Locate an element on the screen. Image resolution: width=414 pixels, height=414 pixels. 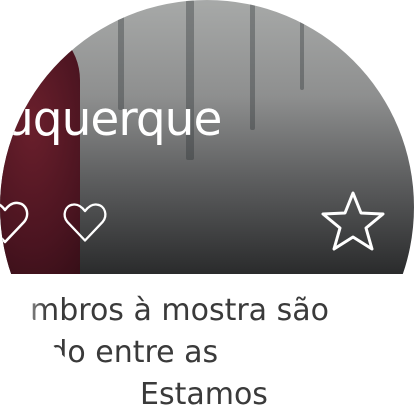
favorite-button is located at coordinates (353, 221).